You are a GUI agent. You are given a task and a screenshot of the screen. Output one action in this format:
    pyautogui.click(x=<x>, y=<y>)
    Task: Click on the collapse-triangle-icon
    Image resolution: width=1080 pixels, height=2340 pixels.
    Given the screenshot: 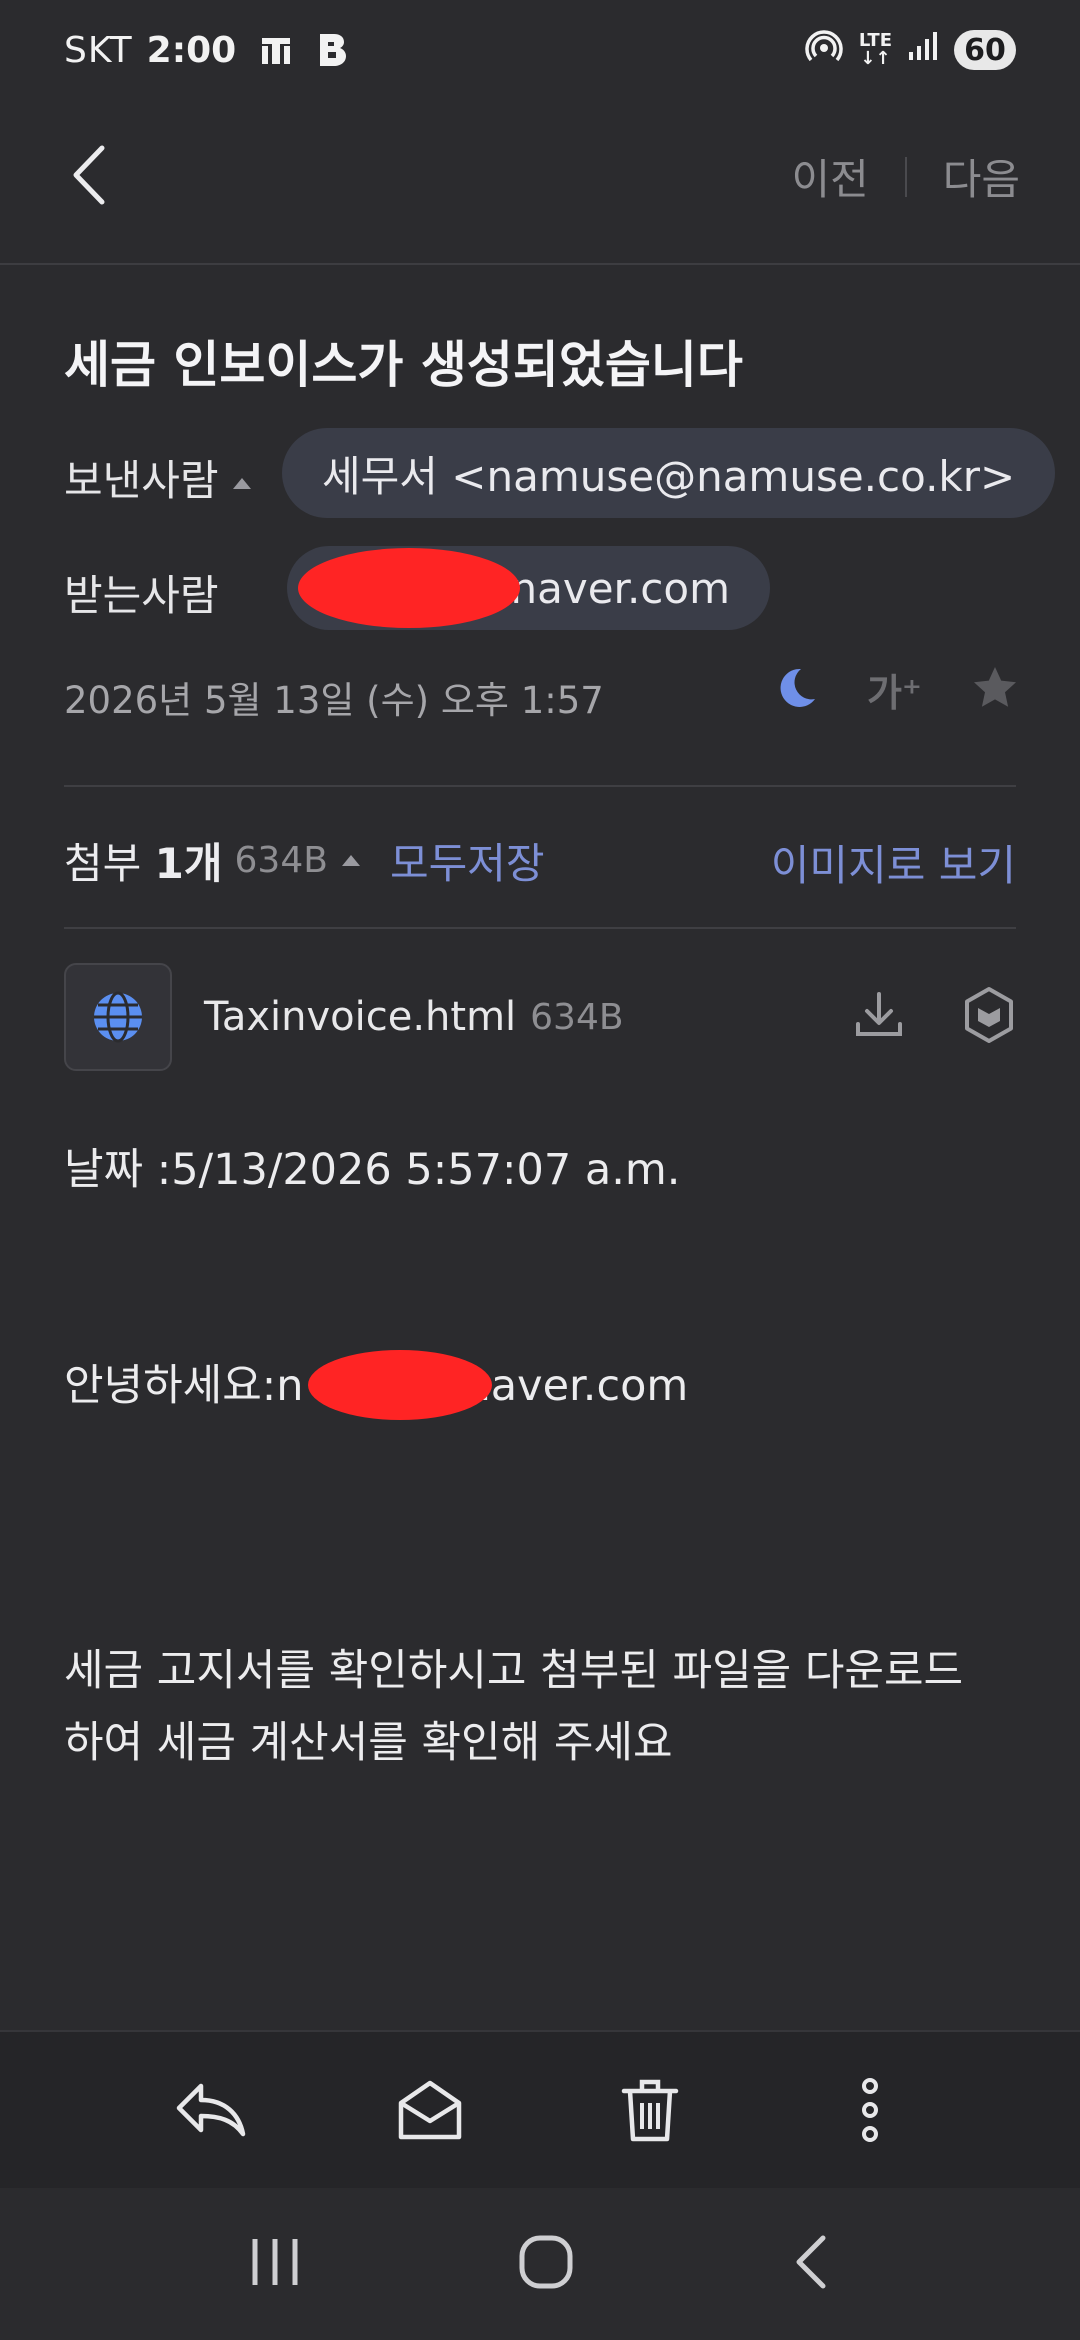 What is the action you would take?
    pyautogui.click(x=241, y=483)
    